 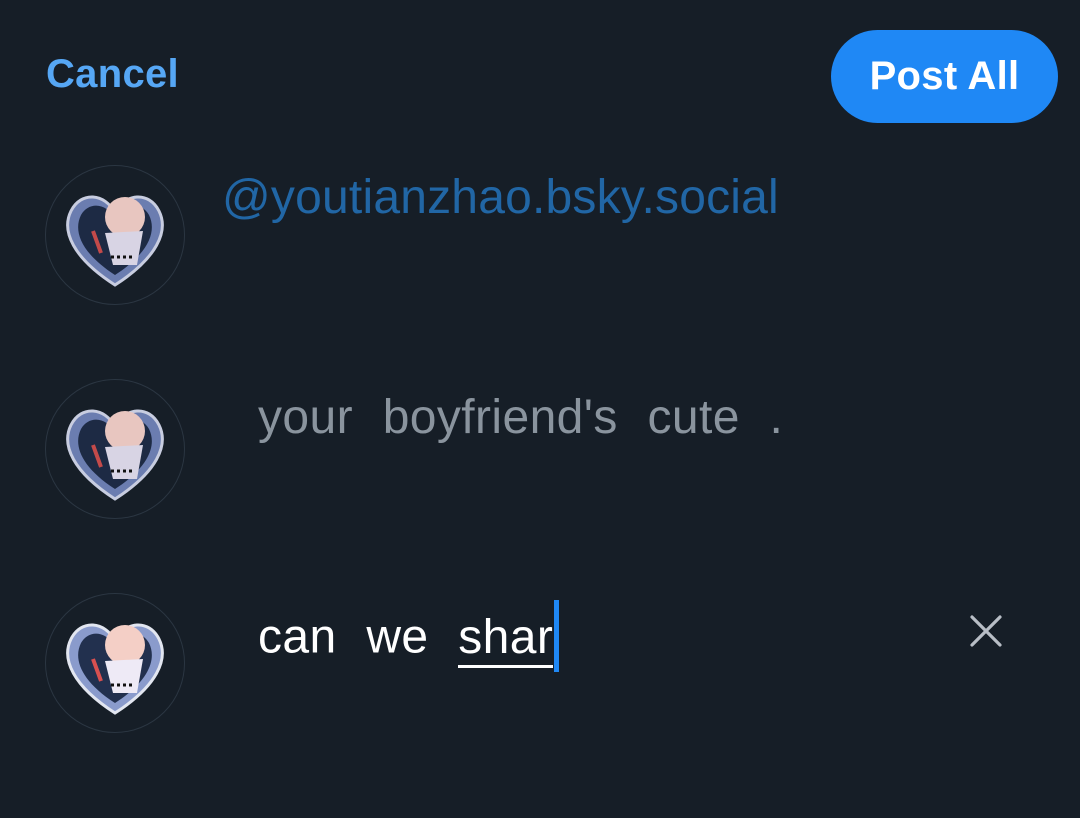 I want to click on composing-text: shar, so click(x=506, y=640).